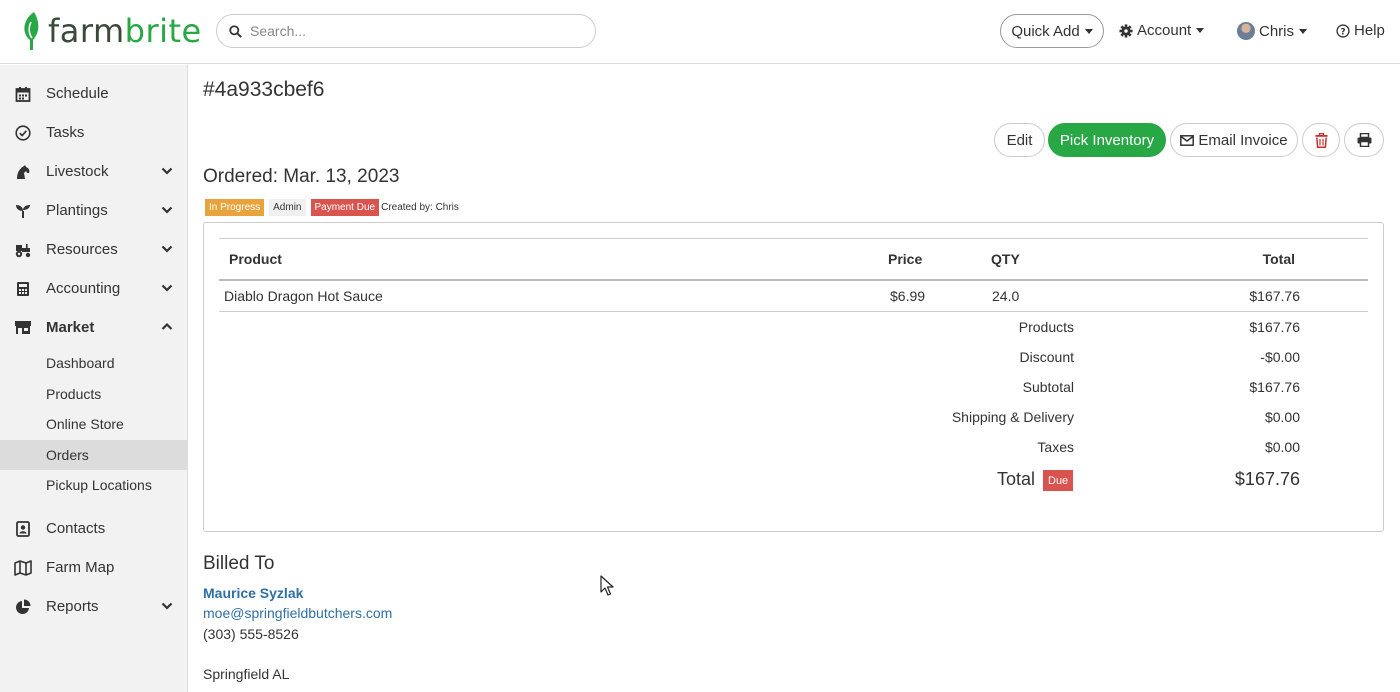 The image size is (1400, 692). What do you see at coordinates (94, 363) in the screenshot?
I see `sidebar-subitem-dashboard: Dashboard` at bounding box center [94, 363].